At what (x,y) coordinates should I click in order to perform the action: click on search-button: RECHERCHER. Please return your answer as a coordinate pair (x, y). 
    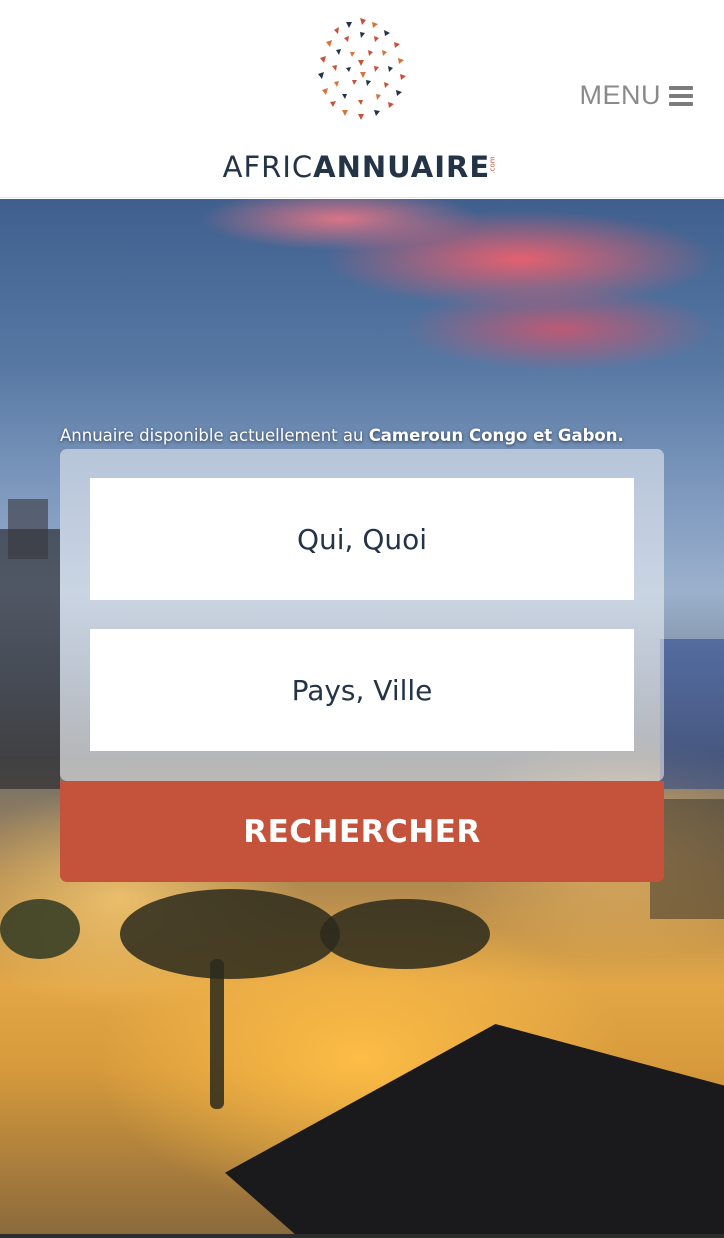
    Looking at the image, I should click on (362, 831).